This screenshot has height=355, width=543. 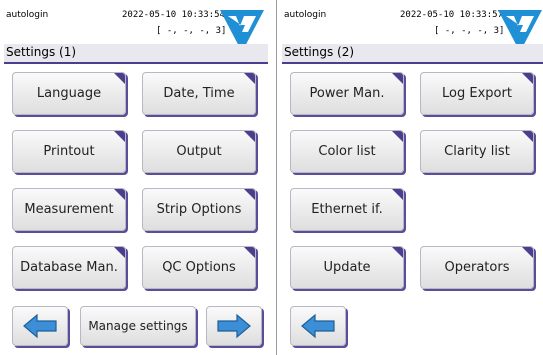 I want to click on title-bar: Settings (1), so click(x=136, y=54).